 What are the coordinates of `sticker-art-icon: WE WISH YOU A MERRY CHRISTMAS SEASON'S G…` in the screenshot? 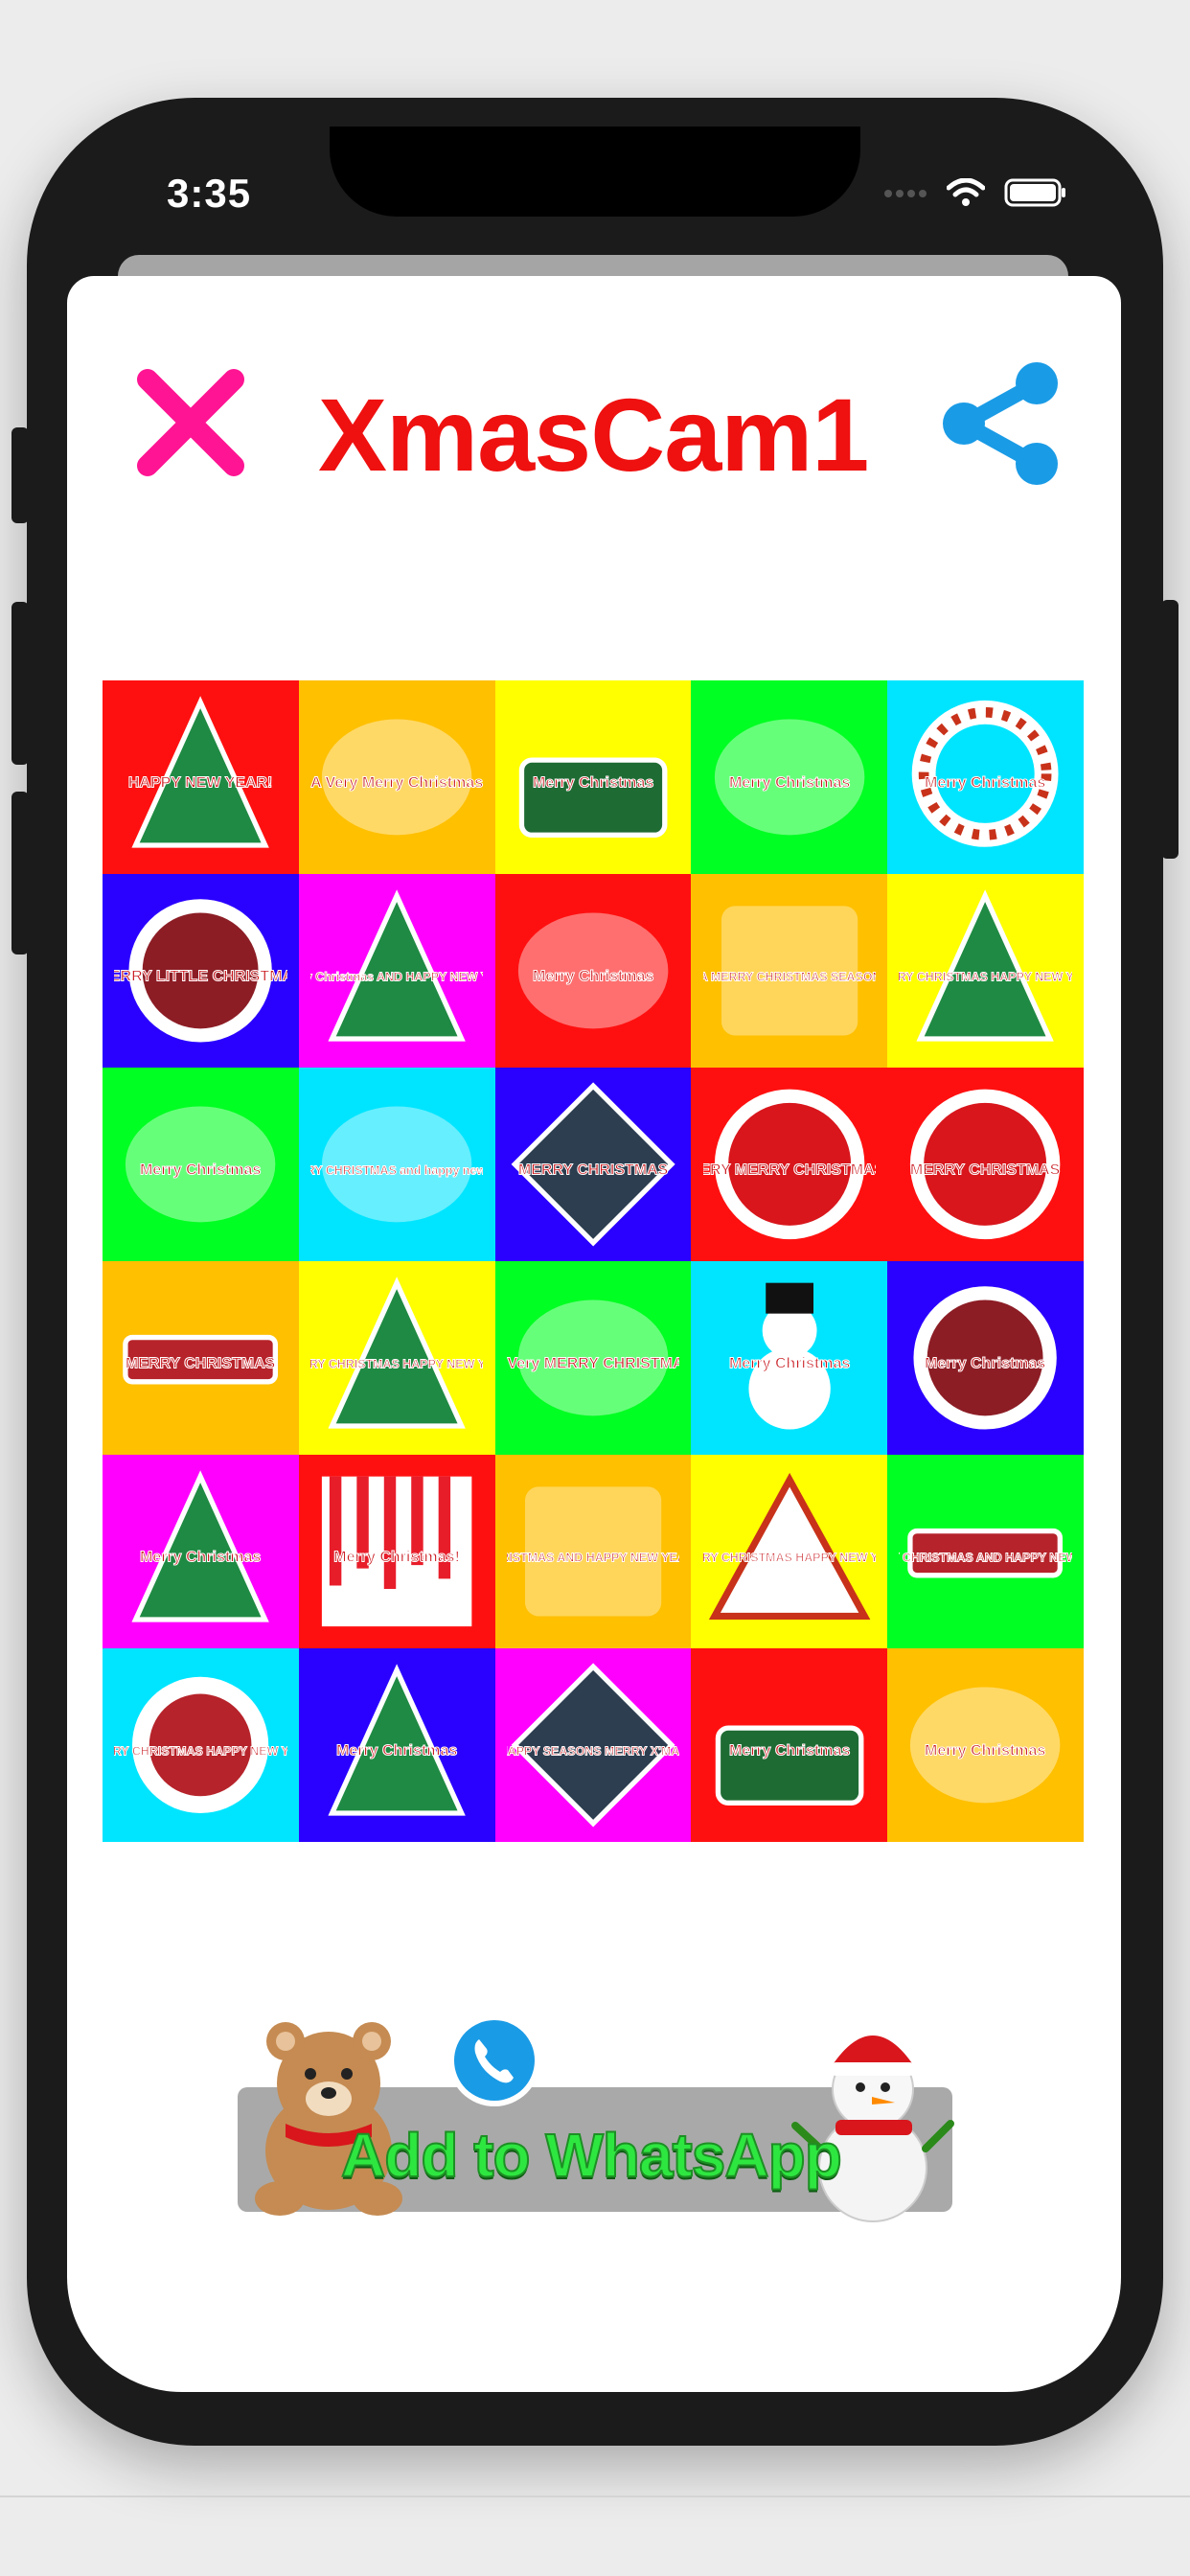 It's located at (790, 971).